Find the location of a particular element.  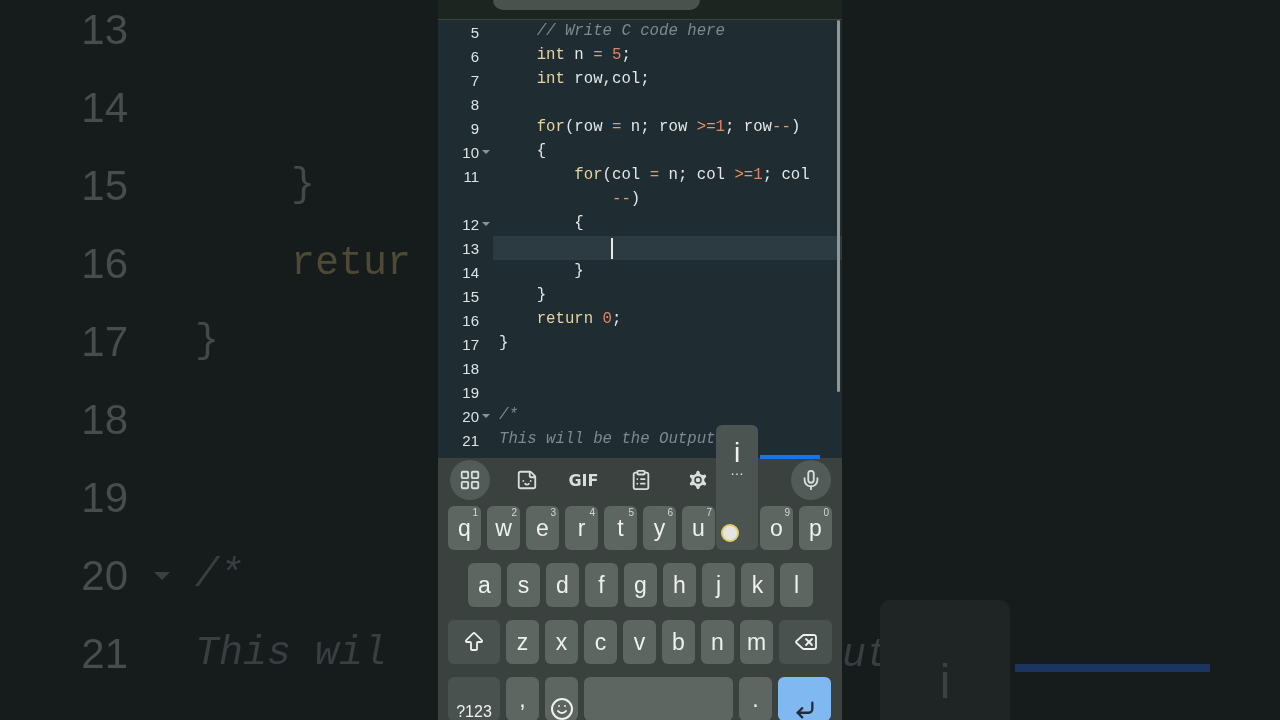

shift-key is located at coordinates (474, 642).